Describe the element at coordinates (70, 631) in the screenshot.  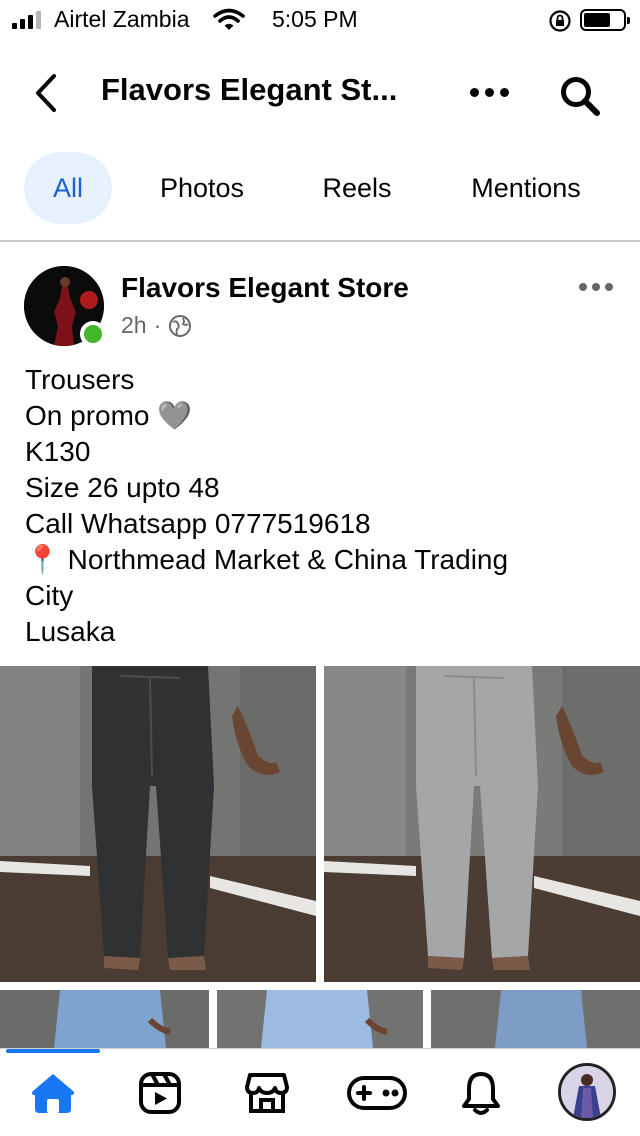
I see `post-line: Lusaka` at that location.